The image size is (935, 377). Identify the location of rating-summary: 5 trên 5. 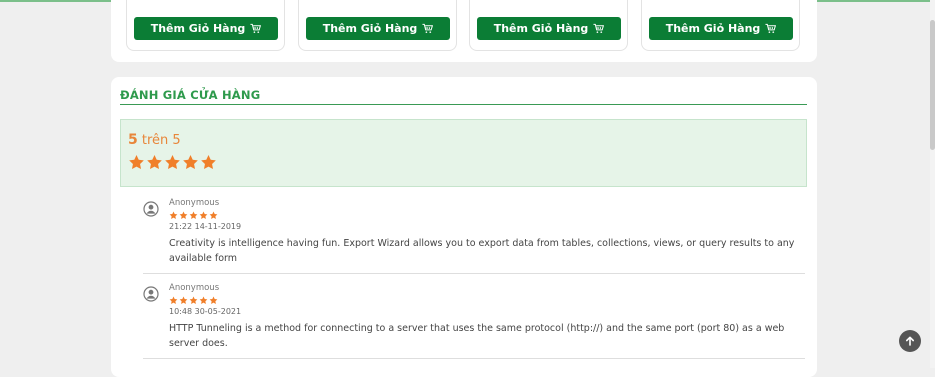
(463, 153).